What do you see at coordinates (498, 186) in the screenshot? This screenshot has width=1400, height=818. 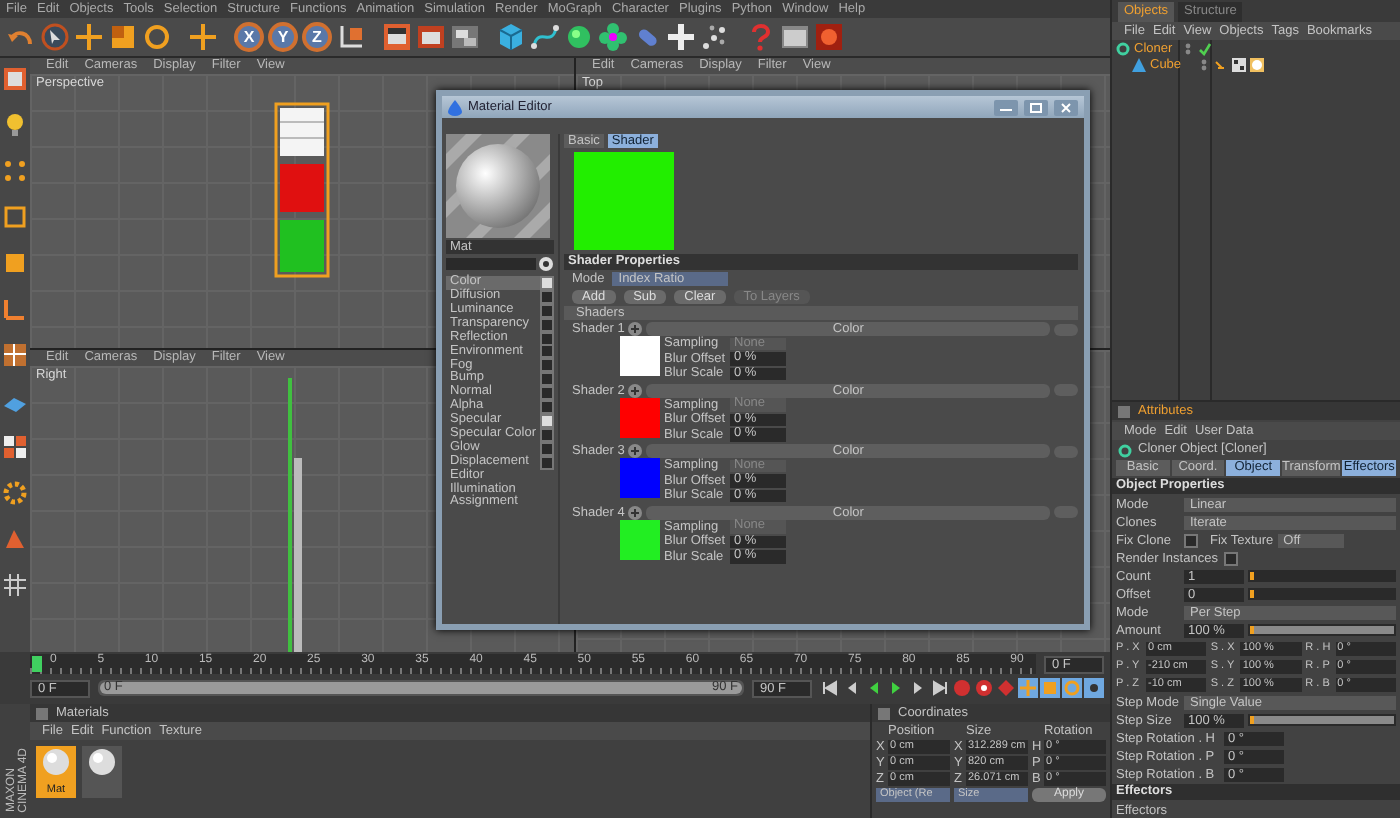 I see `material-preview-drawing` at bounding box center [498, 186].